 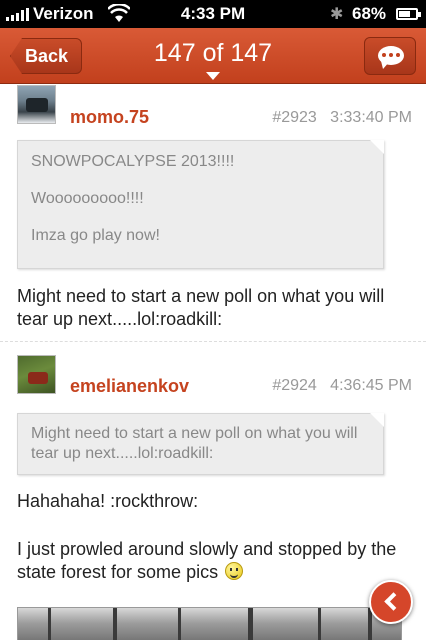 I want to click on post-divider, so click(x=213, y=341).